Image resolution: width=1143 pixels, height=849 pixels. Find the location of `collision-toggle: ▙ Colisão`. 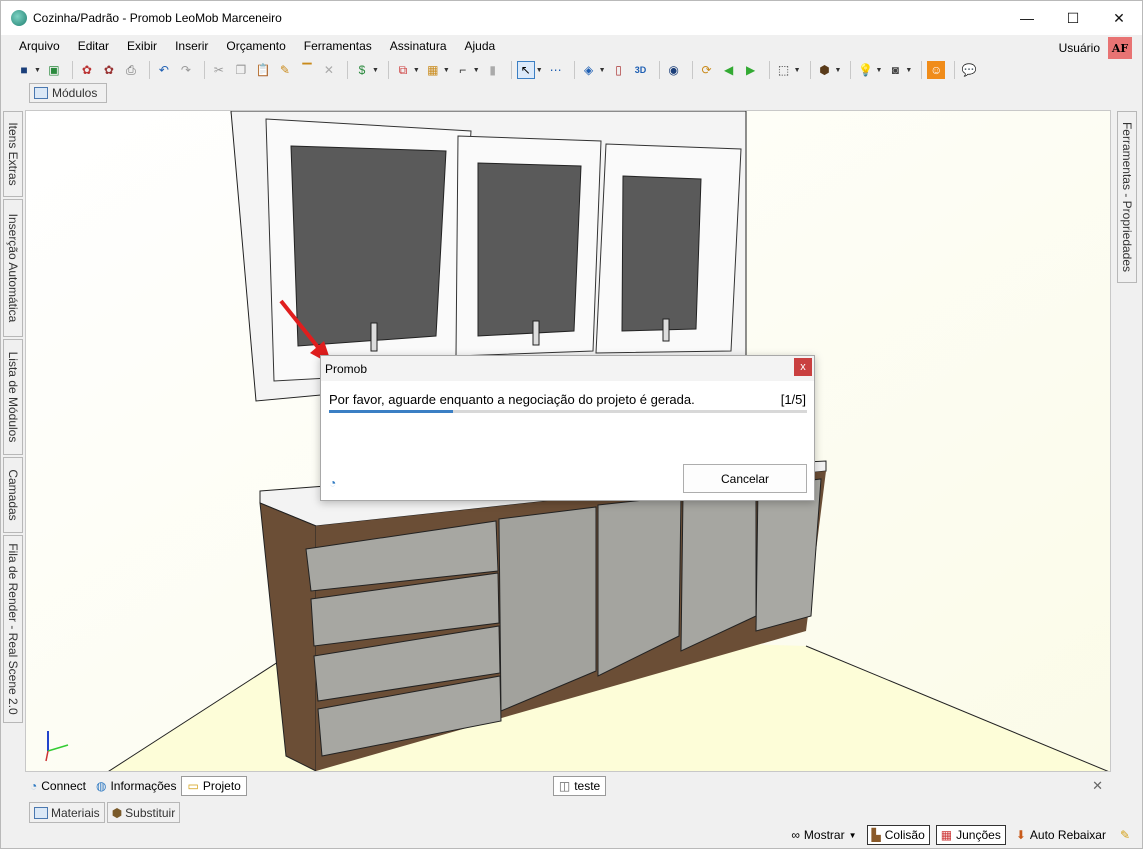

collision-toggle: ▙ Colisão is located at coordinates (898, 835).